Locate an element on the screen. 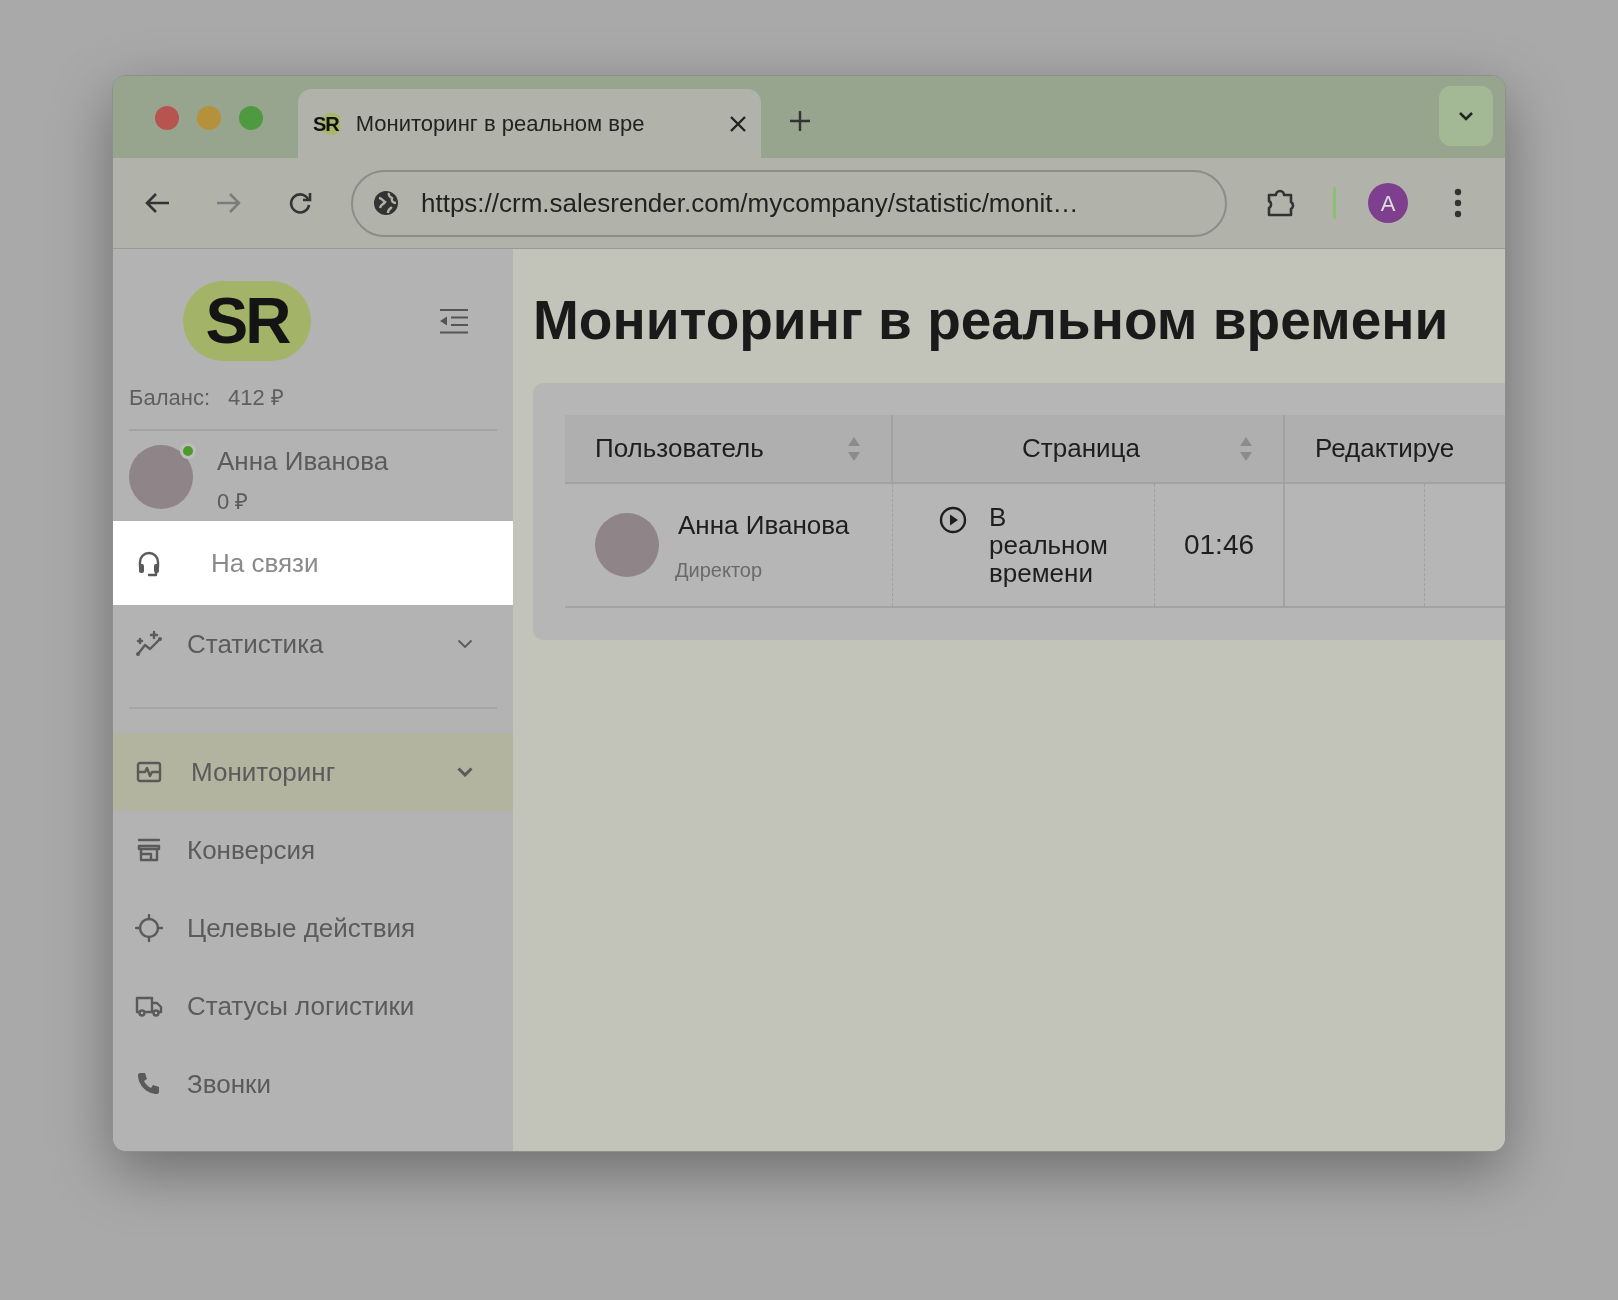 This screenshot has height=1300, width=1618. close-tab-icon is located at coordinates (738, 123).